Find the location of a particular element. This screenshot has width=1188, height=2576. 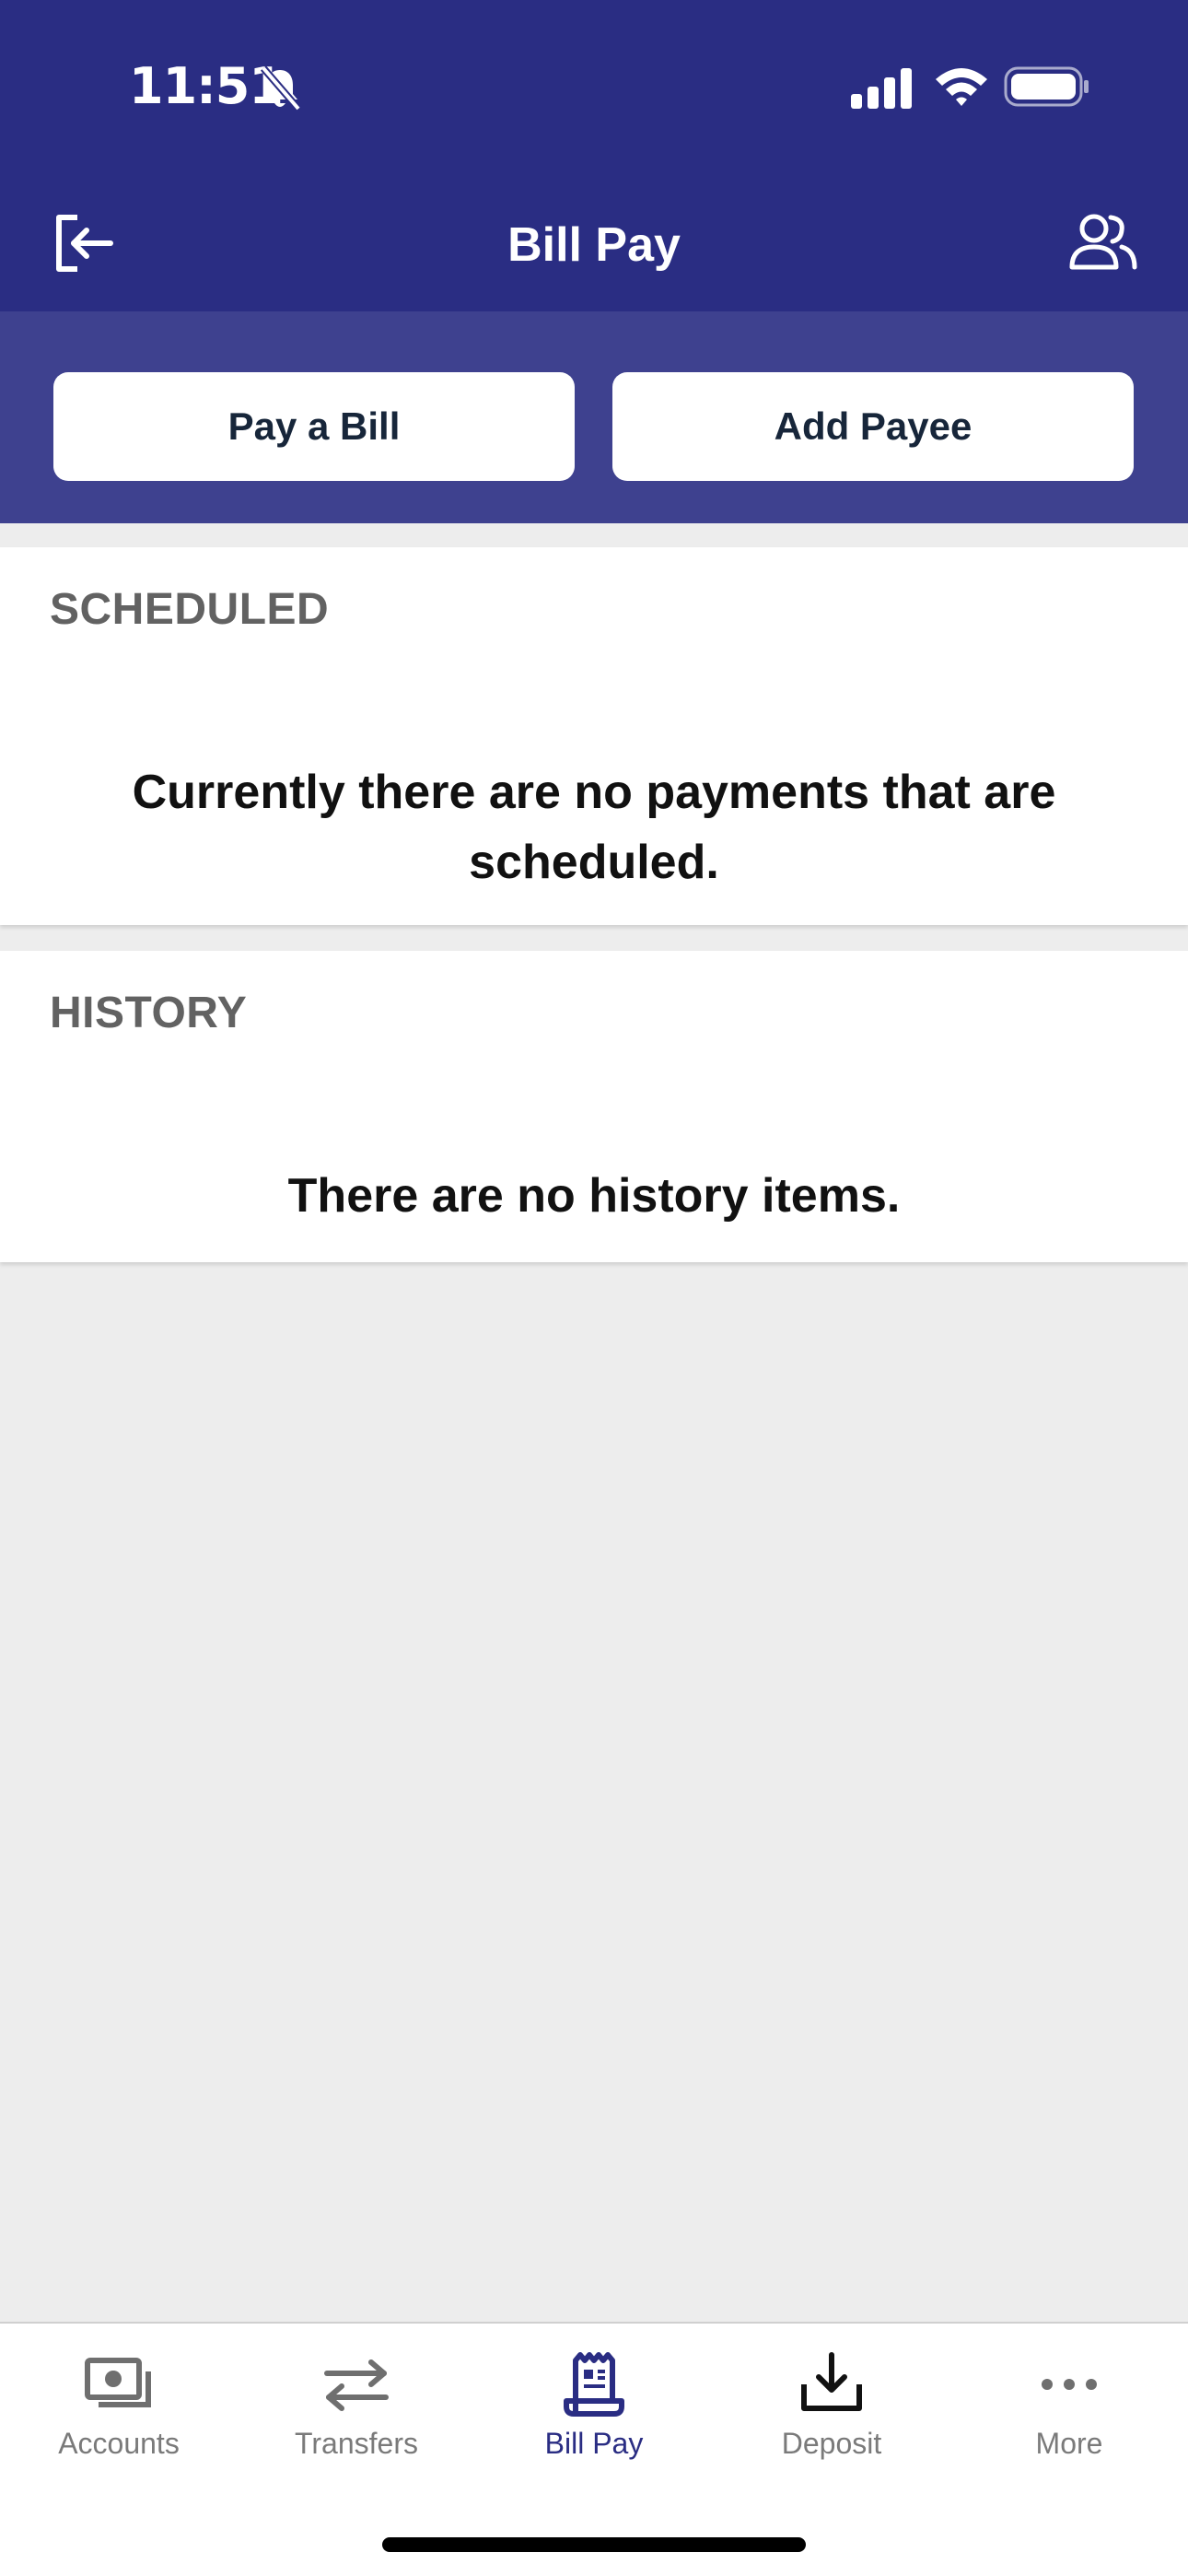

deposit-icon is located at coordinates (831, 2381).